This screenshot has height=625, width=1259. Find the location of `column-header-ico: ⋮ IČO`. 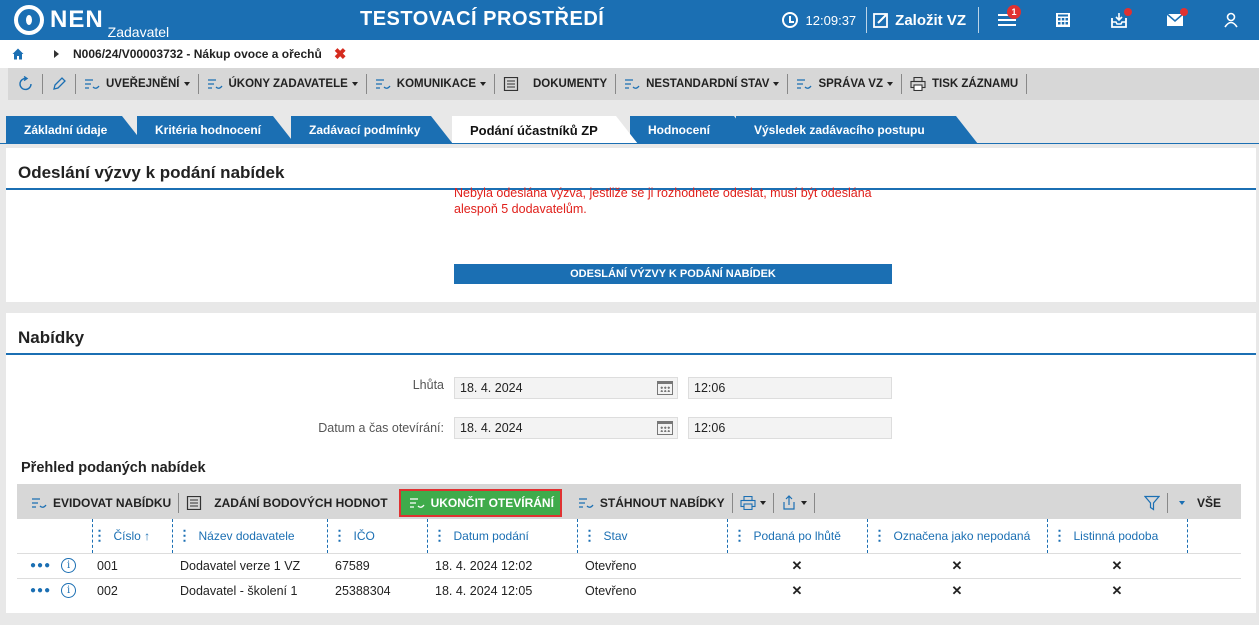

column-header-ico: ⋮ IČO is located at coordinates (377, 536).